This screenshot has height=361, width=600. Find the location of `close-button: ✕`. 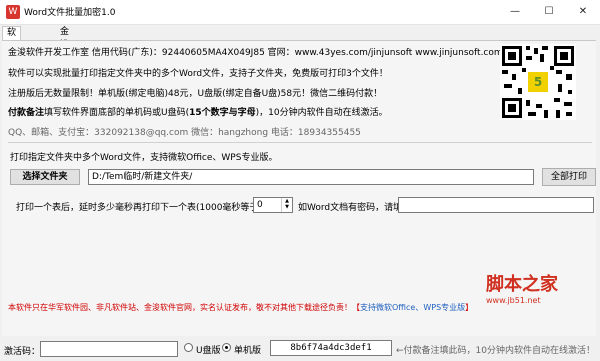

close-button: ✕ is located at coordinates (583, 12).